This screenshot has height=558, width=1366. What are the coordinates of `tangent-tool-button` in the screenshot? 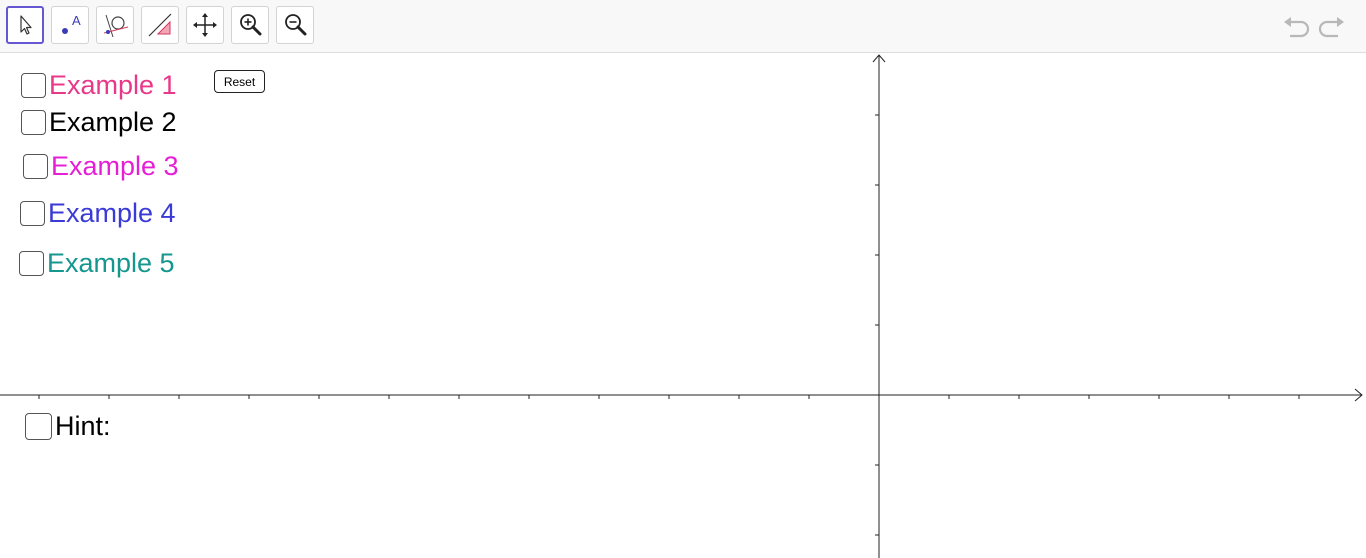 It's located at (115, 25).